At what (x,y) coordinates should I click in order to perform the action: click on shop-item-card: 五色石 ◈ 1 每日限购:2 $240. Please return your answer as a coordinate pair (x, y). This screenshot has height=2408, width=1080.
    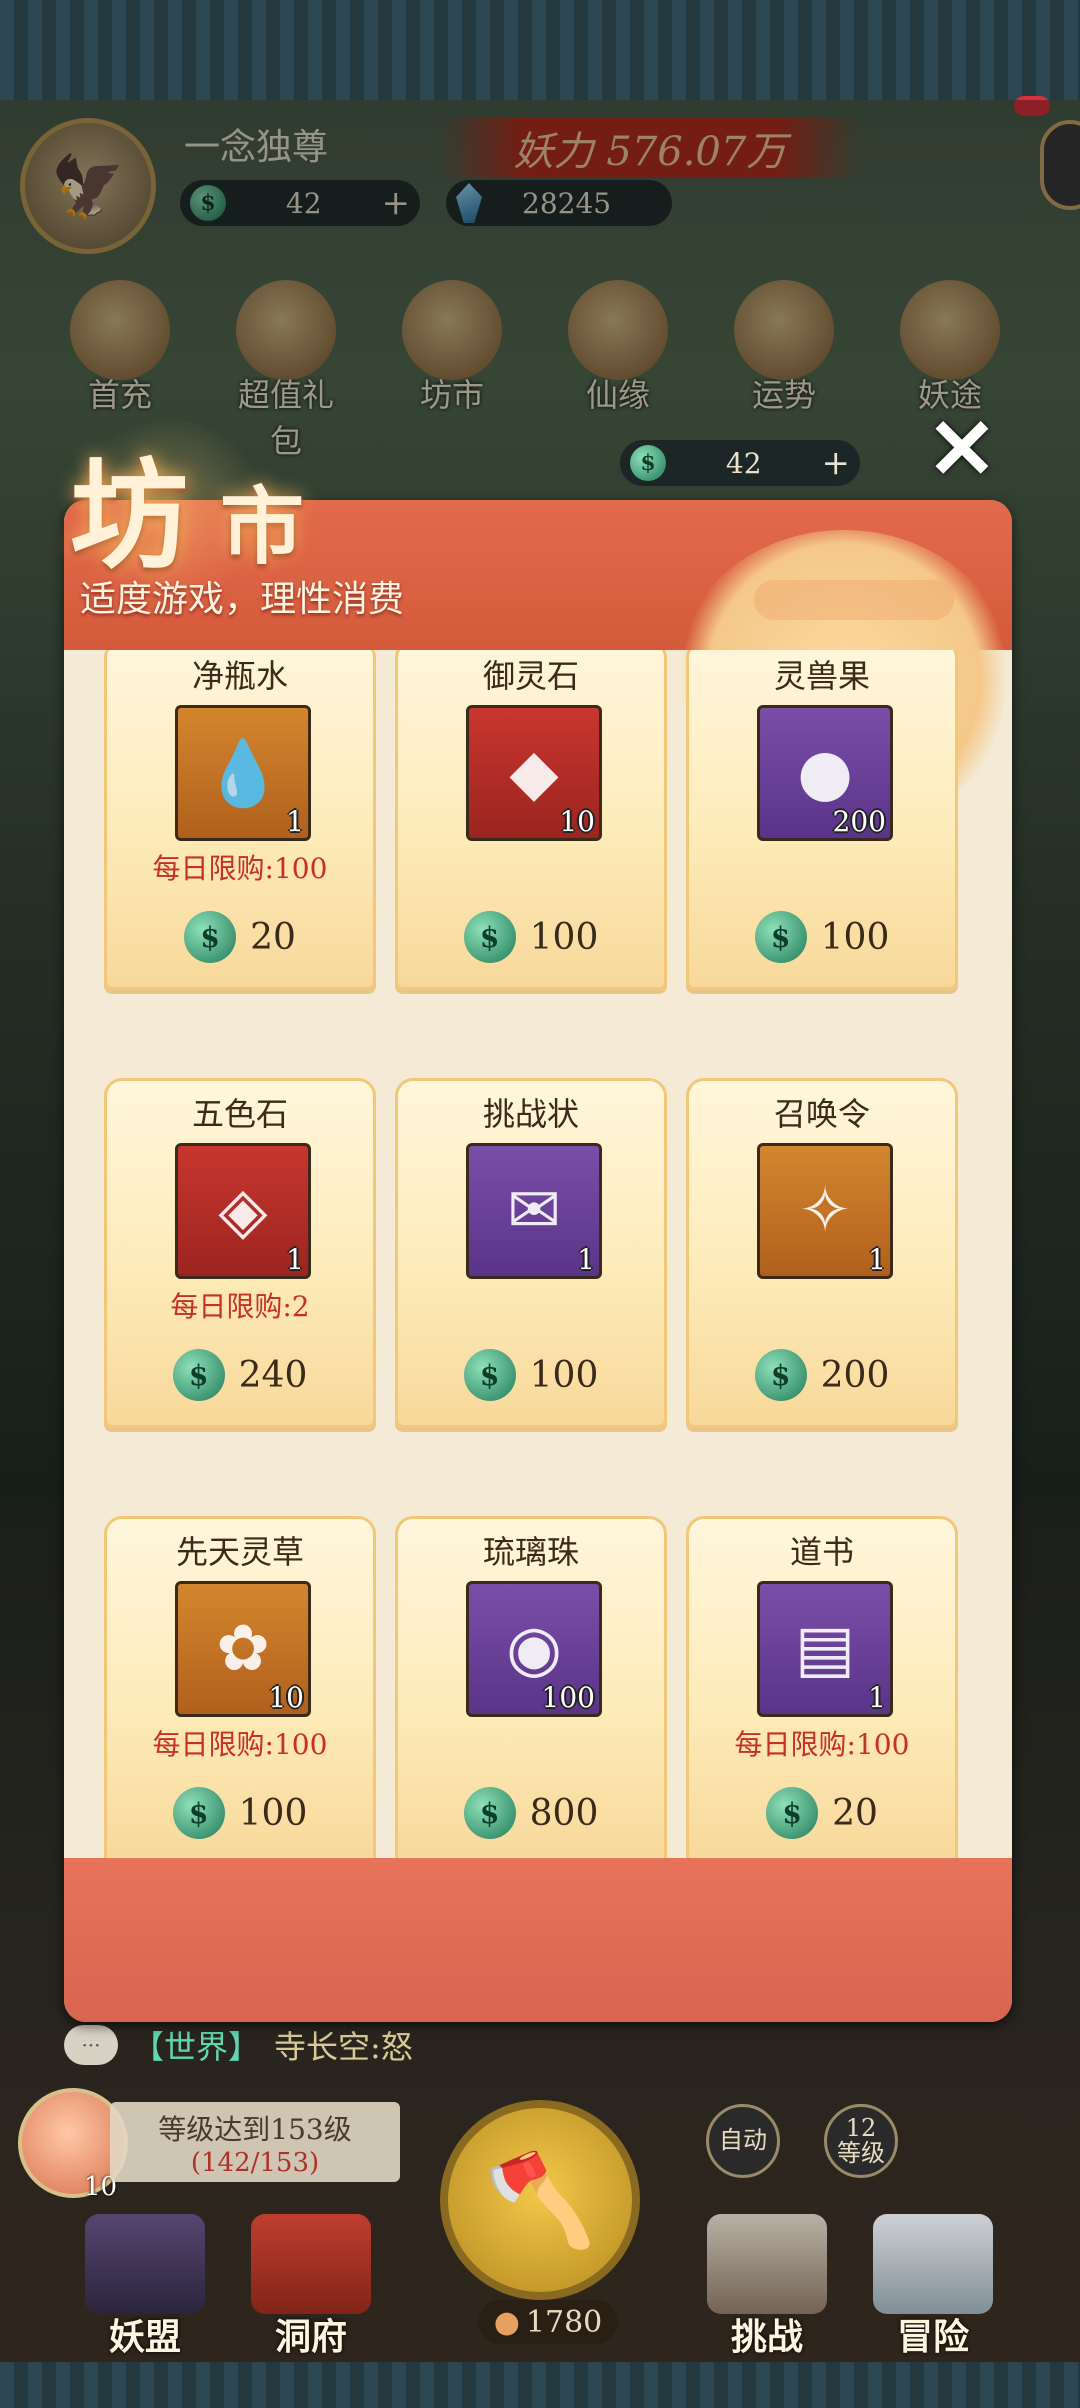
    Looking at the image, I should click on (240, 1253).